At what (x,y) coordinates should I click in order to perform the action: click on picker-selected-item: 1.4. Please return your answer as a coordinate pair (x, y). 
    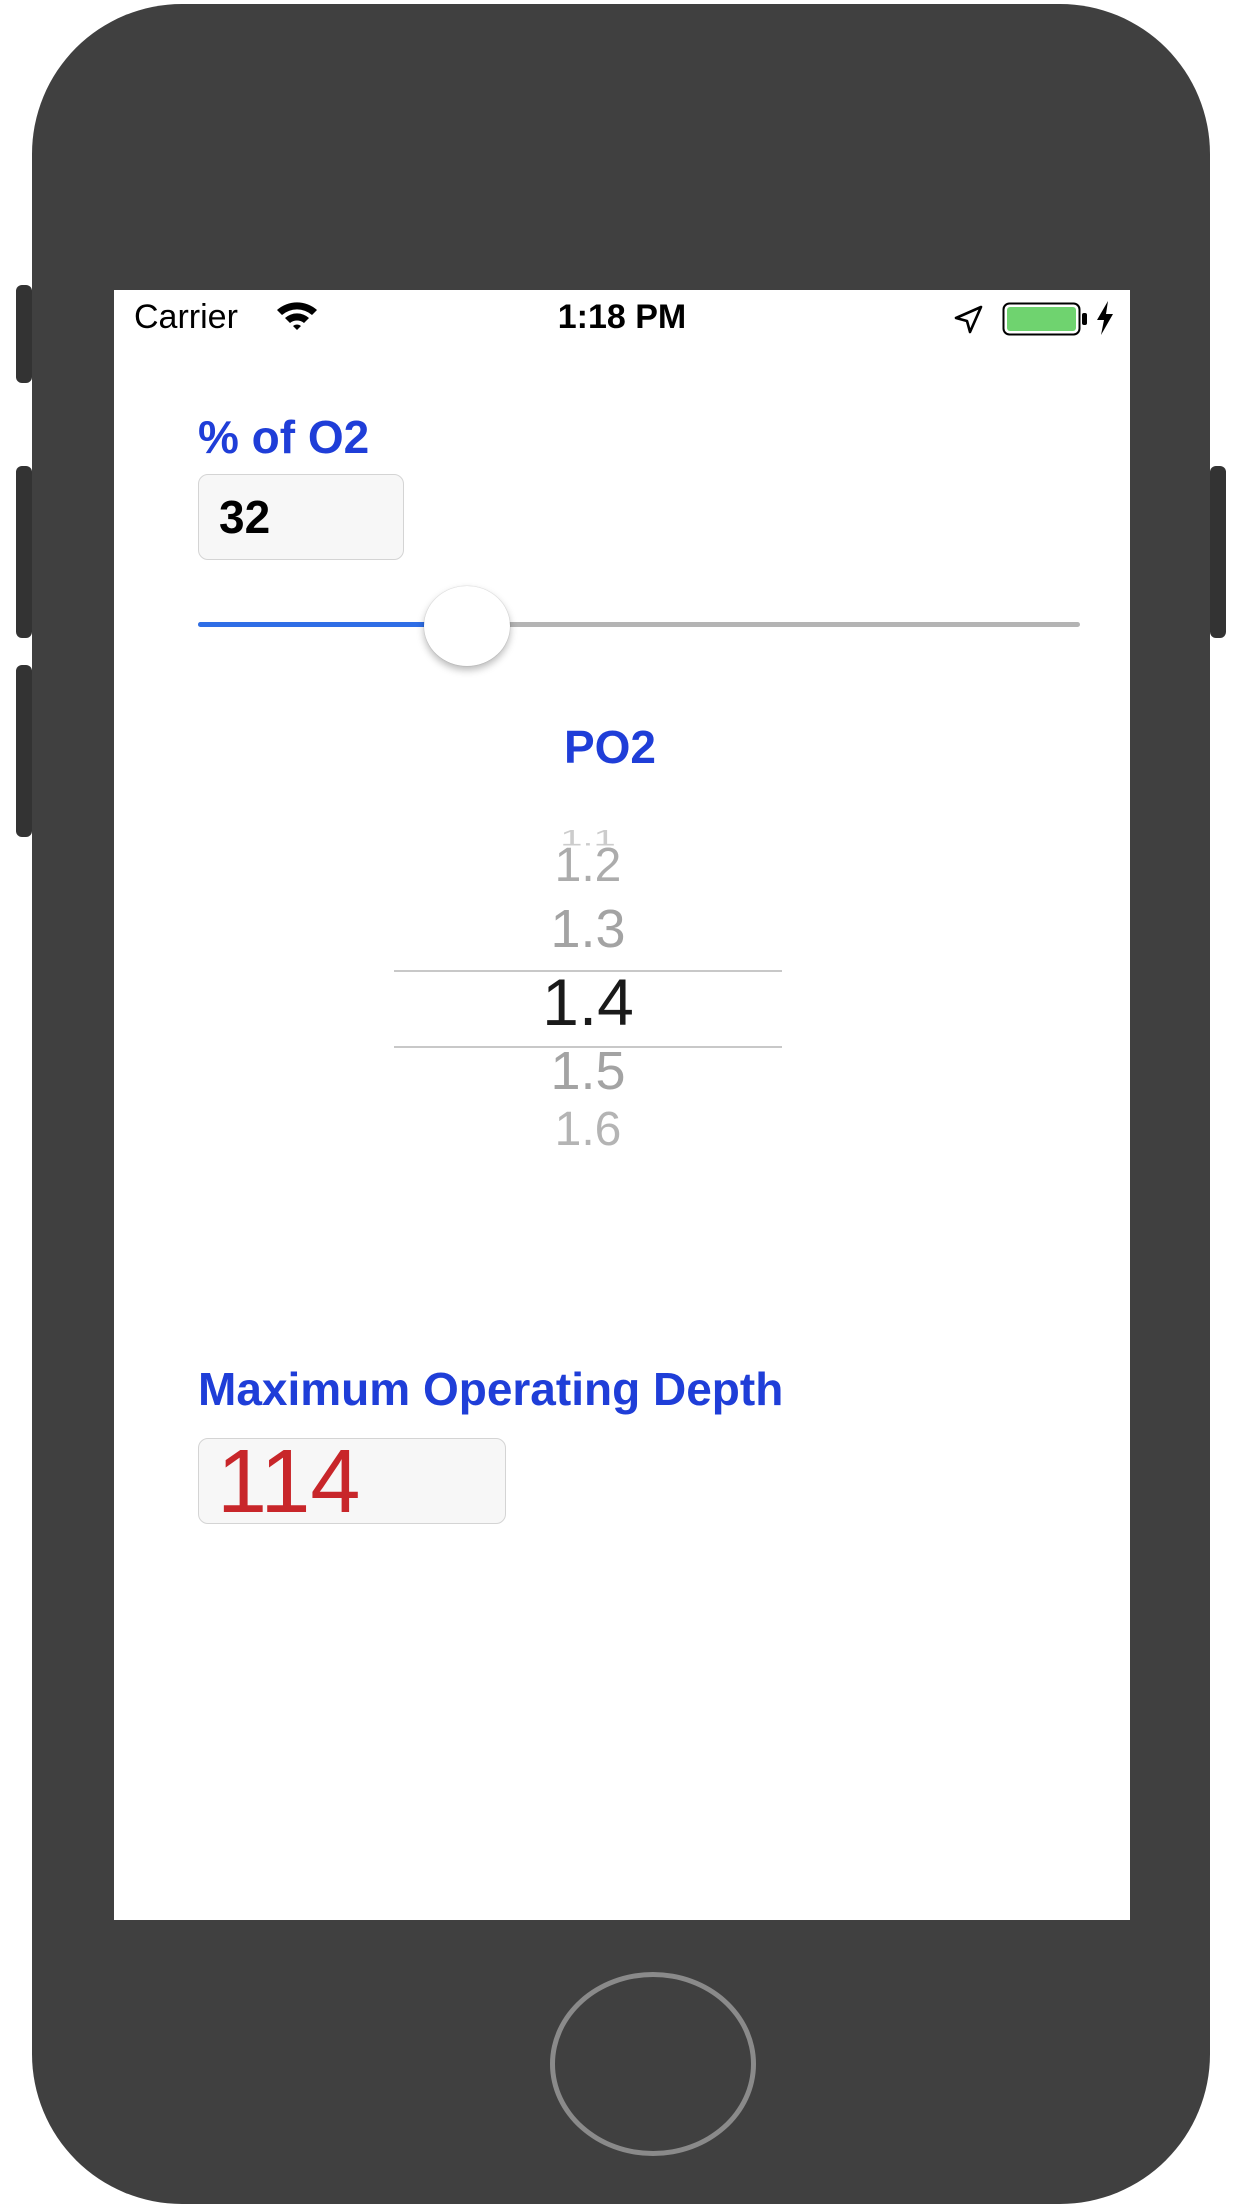
    Looking at the image, I should click on (588, 1002).